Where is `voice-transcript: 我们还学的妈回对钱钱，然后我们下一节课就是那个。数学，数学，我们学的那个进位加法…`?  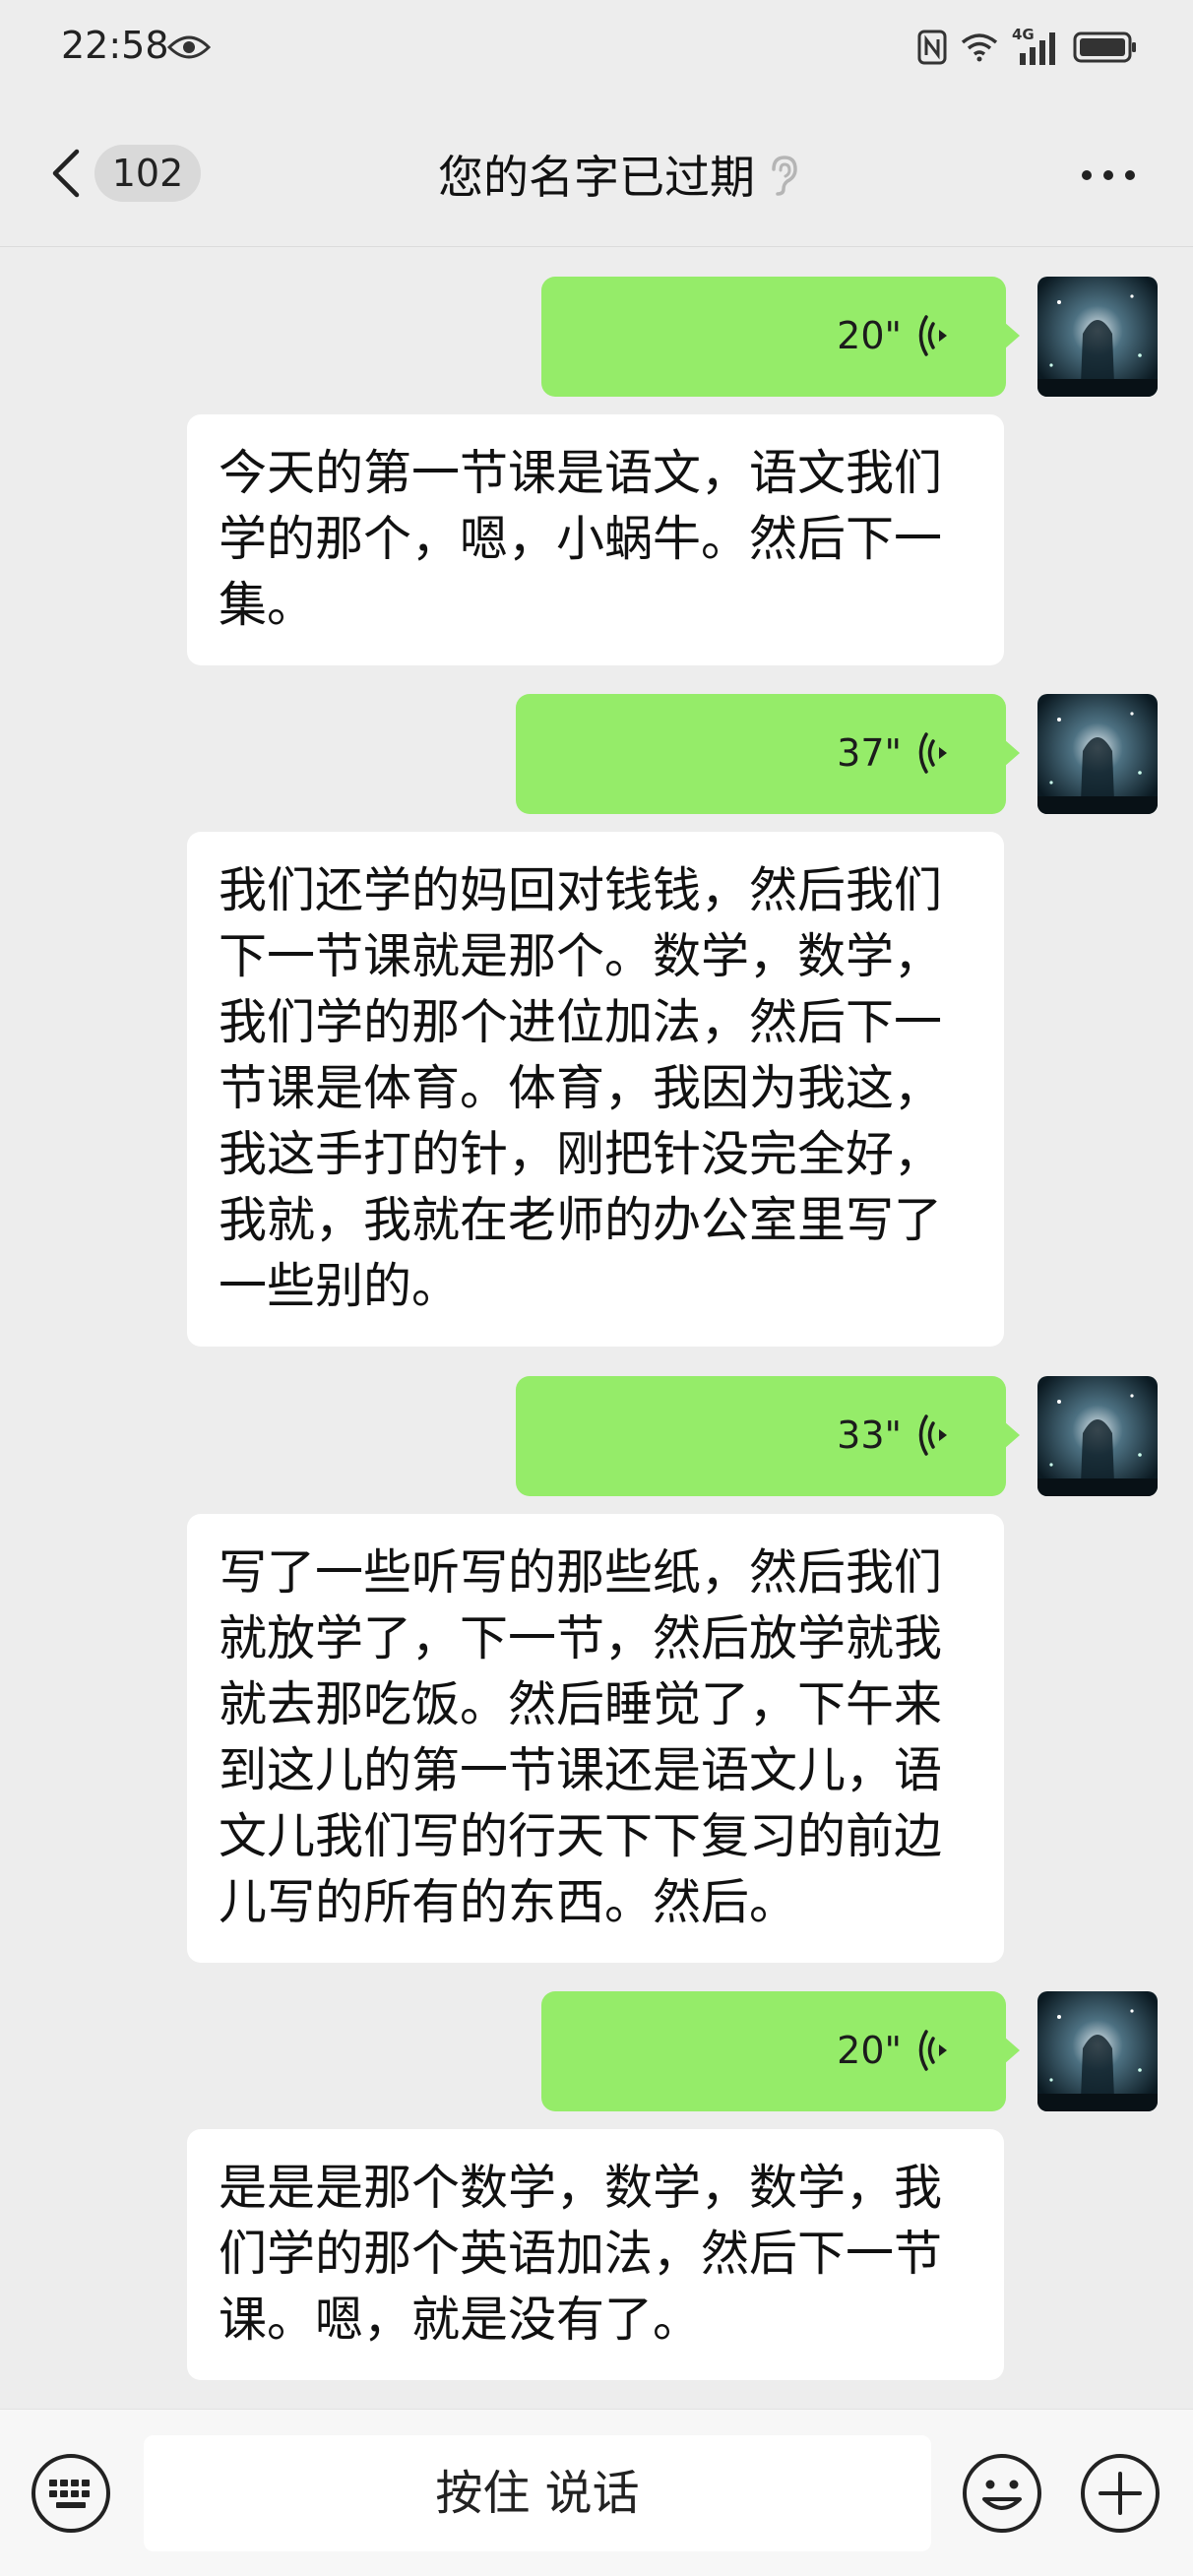 voice-transcript: 我们还学的妈回对钱钱，然后我们下一节课就是那个。数学，数学，我们学的那个进位加法… is located at coordinates (595, 1089).